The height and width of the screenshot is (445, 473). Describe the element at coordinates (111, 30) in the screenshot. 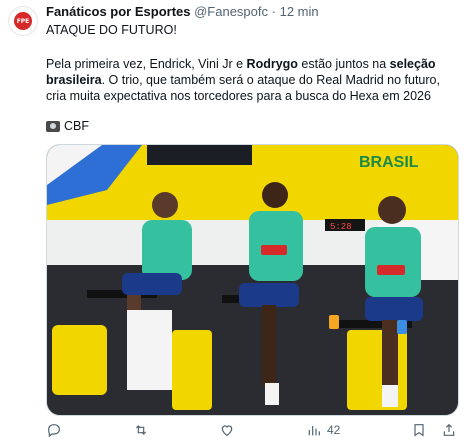

I see `tweet-headline: ATAQUE DO FUTURO!` at that location.